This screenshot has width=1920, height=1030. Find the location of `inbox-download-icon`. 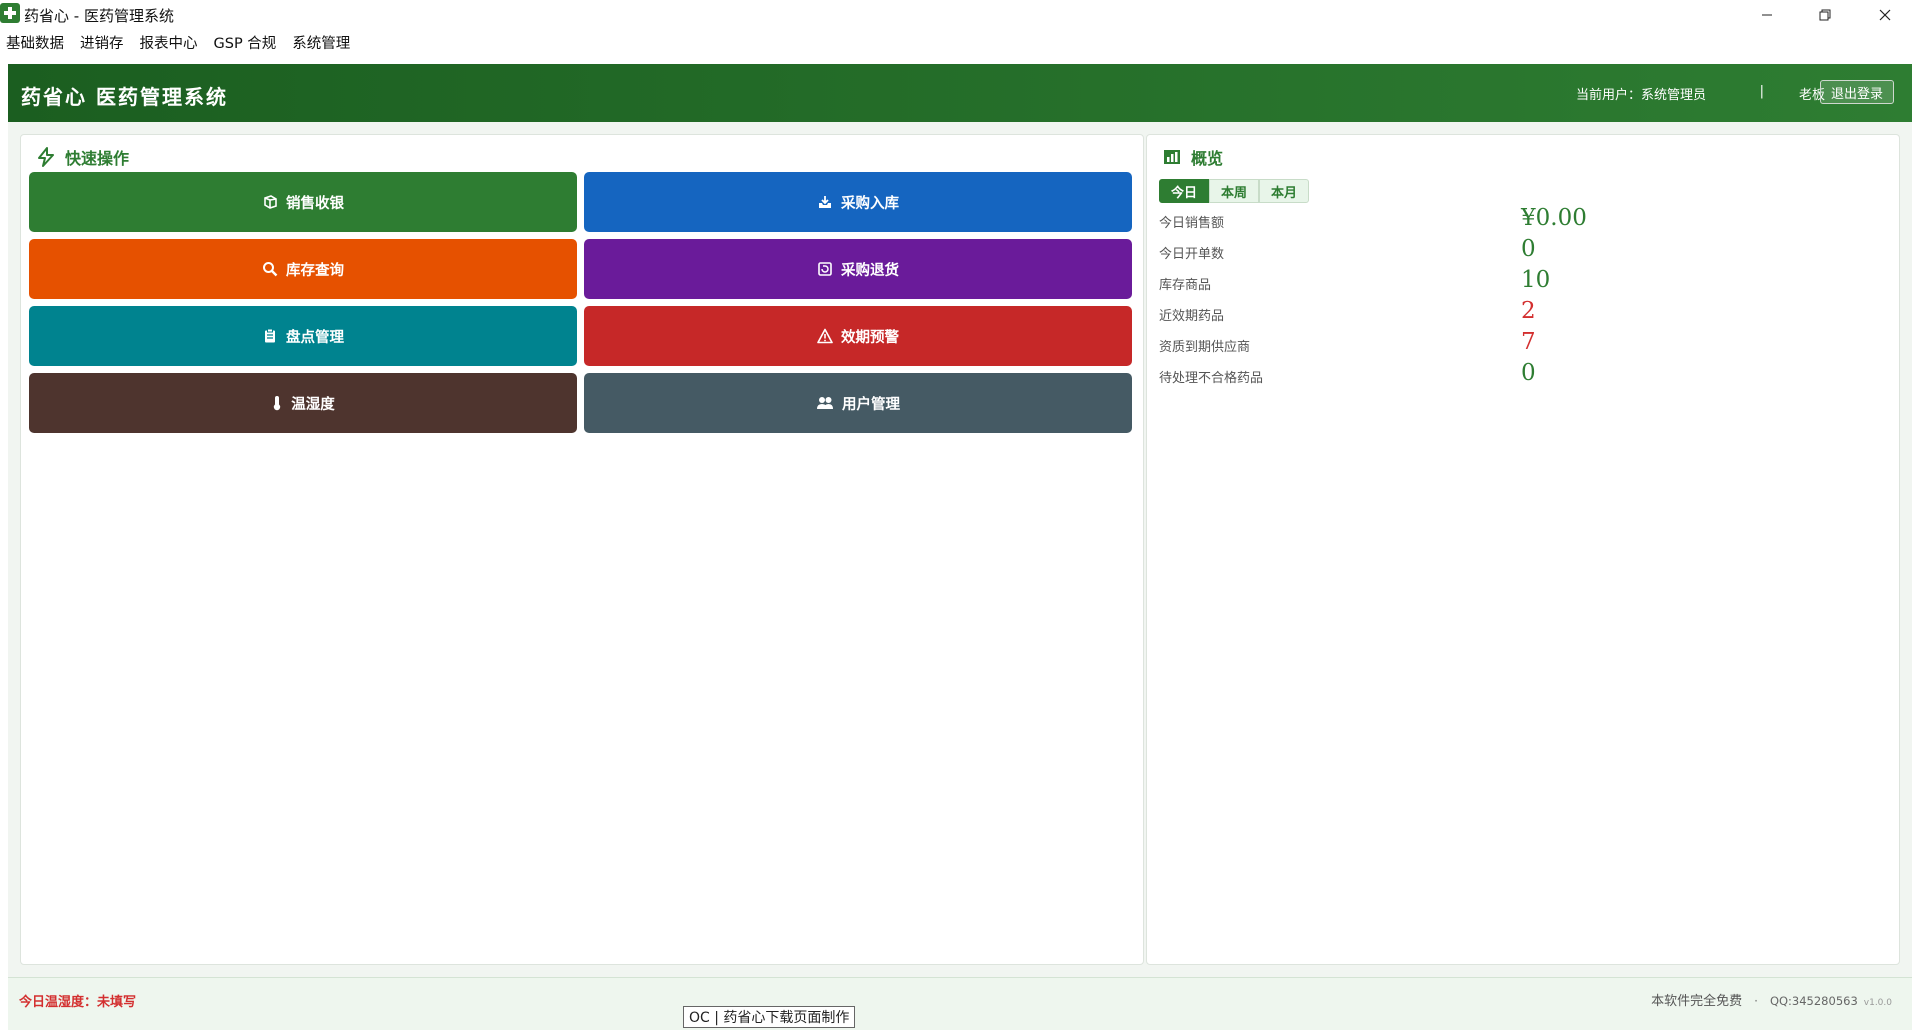

inbox-download-icon is located at coordinates (825, 202).